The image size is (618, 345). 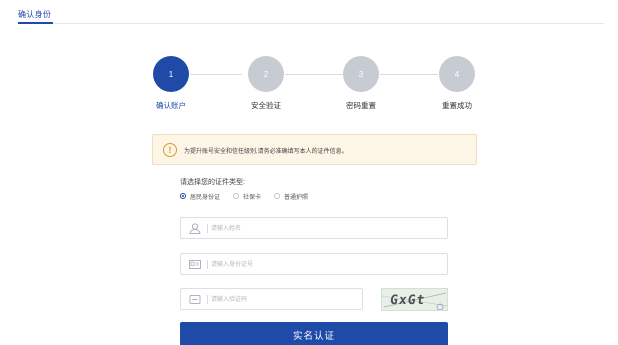 I want to click on warning-icon: !, so click(x=170, y=150).